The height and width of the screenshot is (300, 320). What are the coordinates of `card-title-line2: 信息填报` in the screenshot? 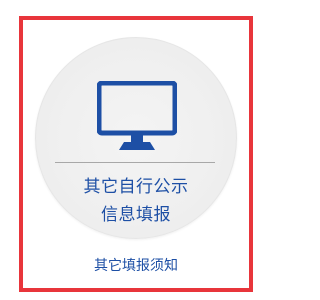 It's located at (136, 215).